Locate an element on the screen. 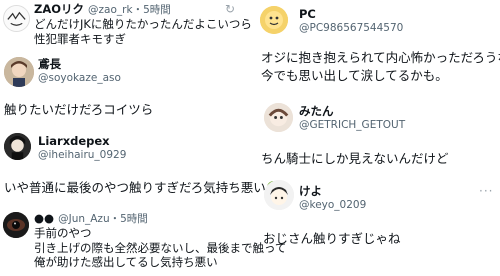  post-text: いや普通に最後のやつ触りすぎだろ気持ち悪い is located at coordinates (135, 187).